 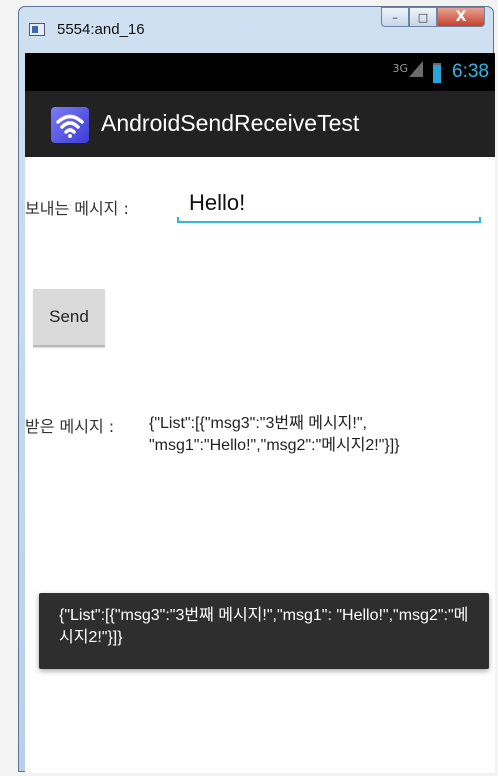 I want to click on send-button: Send, so click(x=69, y=318).